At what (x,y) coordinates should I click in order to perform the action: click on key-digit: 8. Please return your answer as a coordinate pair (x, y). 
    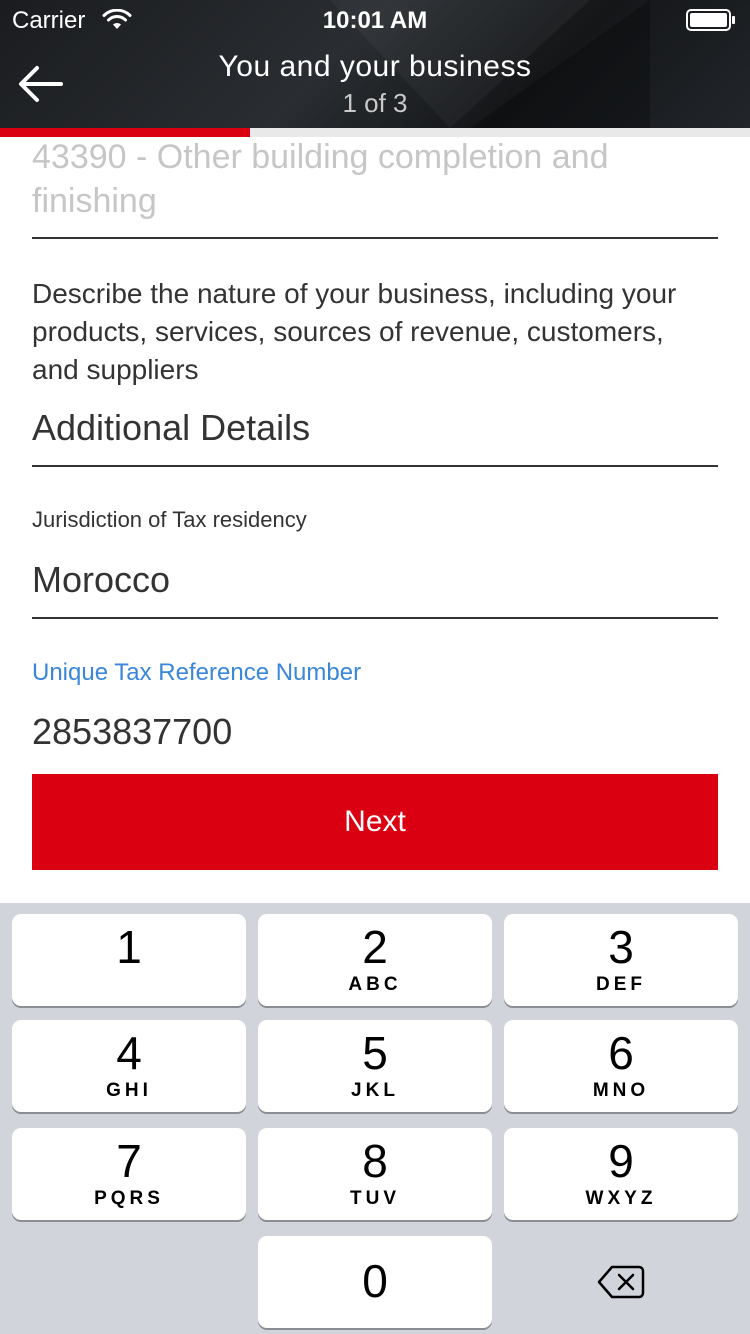
    Looking at the image, I should click on (375, 1161).